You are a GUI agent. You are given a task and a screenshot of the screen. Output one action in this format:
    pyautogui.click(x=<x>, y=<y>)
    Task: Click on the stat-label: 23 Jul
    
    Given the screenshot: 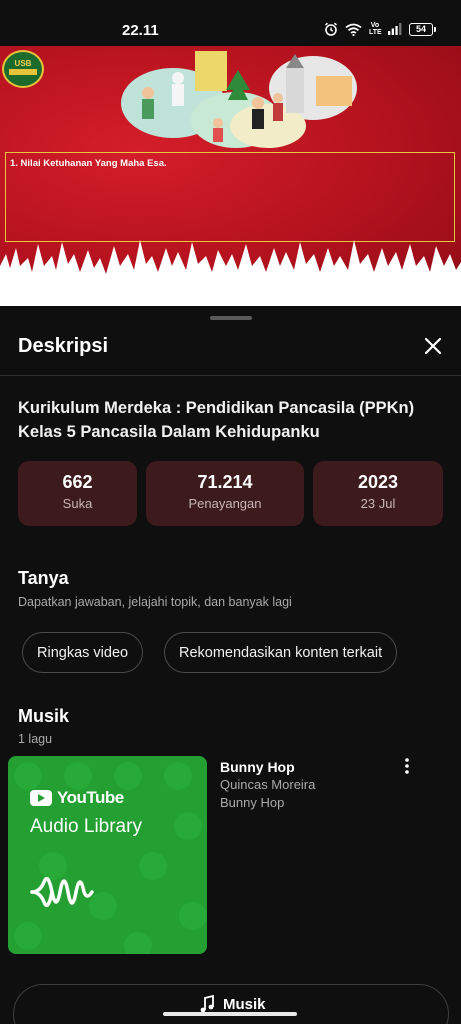 What is the action you would take?
    pyautogui.click(x=378, y=503)
    